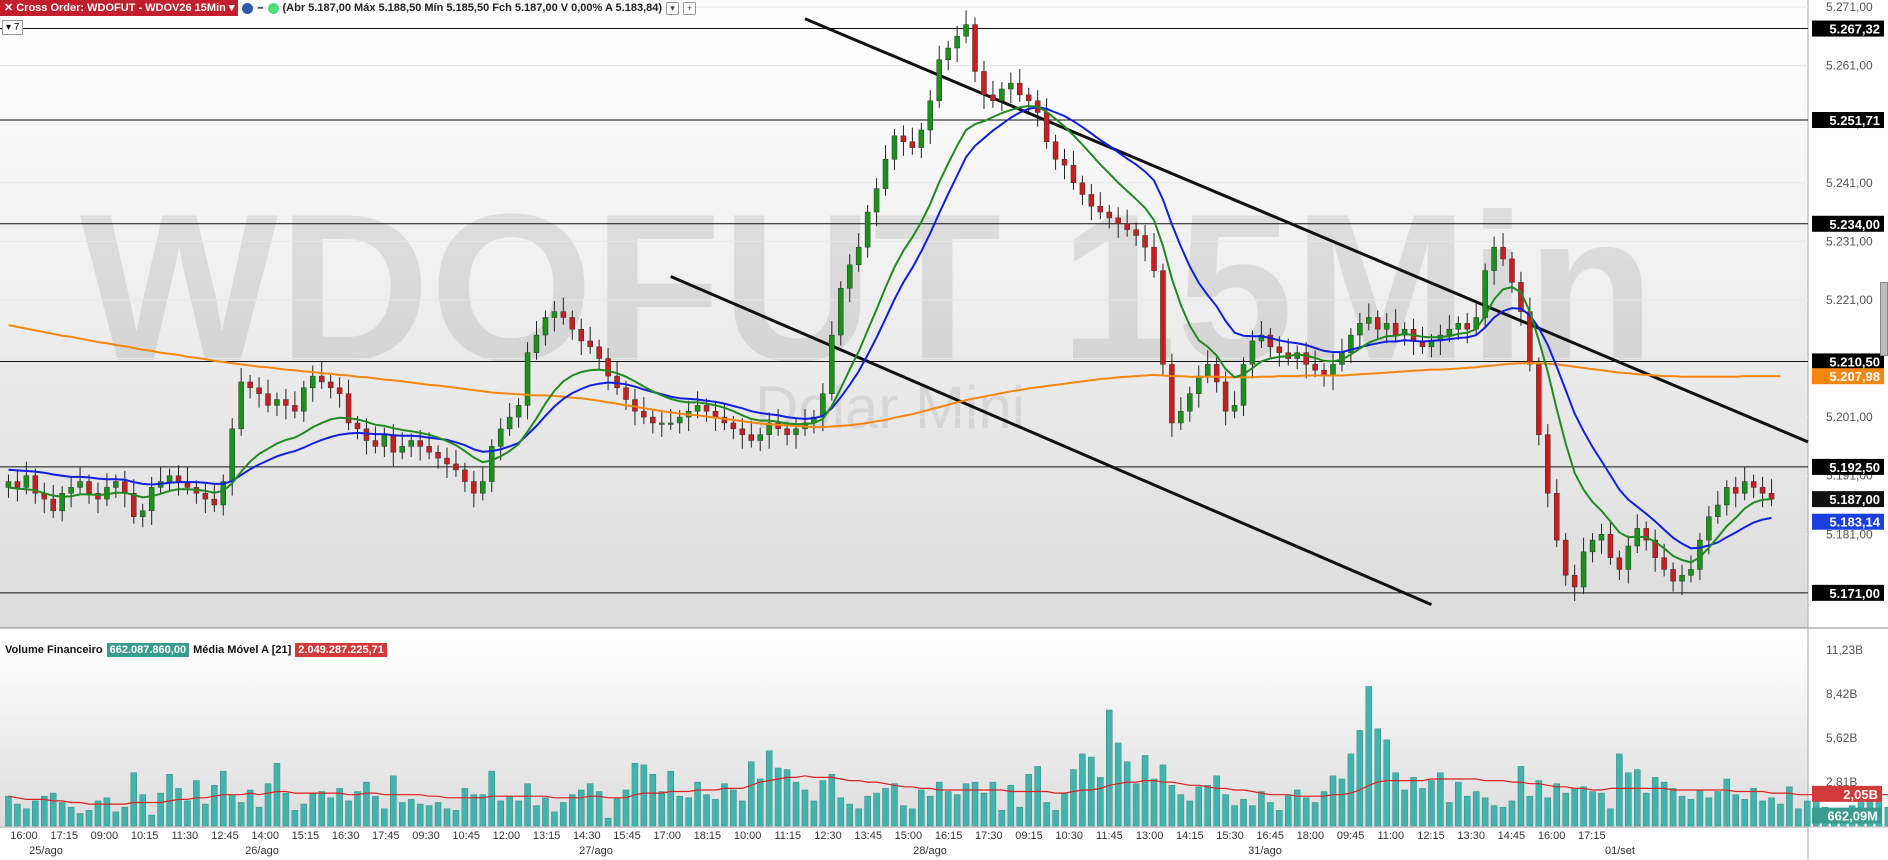  What do you see at coordinates (690, 8) in the screenshot?
I see `add-indicator-icon: +` at bounding box center [690, 8].